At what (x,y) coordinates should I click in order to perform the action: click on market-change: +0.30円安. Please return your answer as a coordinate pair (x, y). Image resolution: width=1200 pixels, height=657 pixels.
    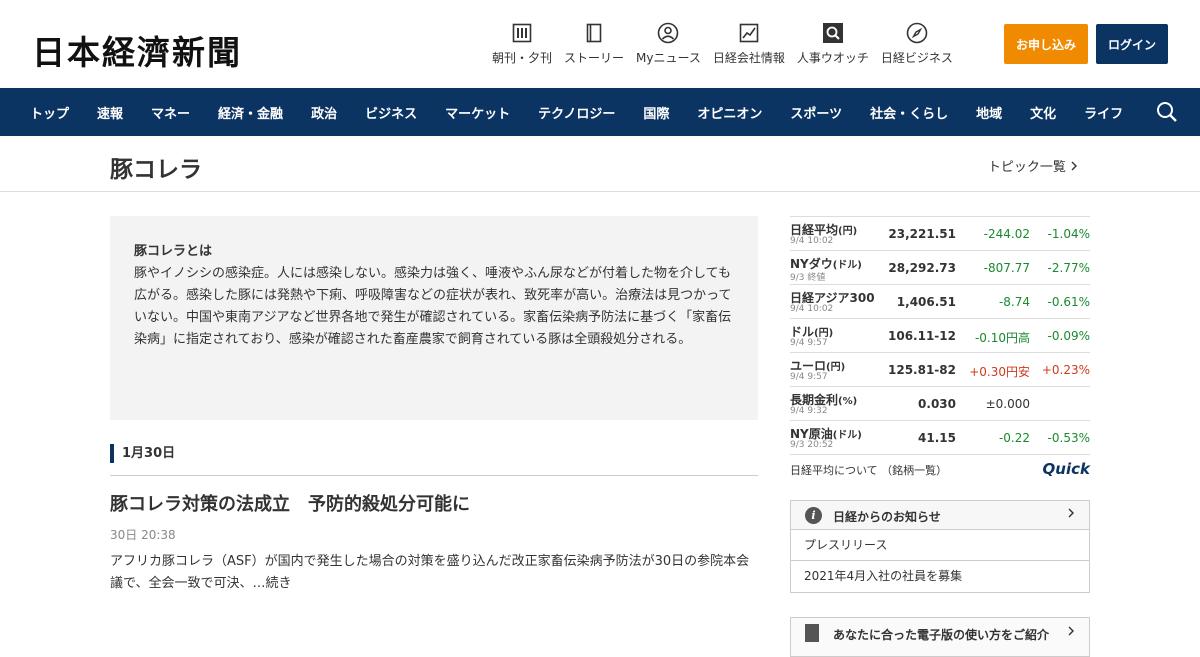
    Looking at the image, I should click on (999, 372).